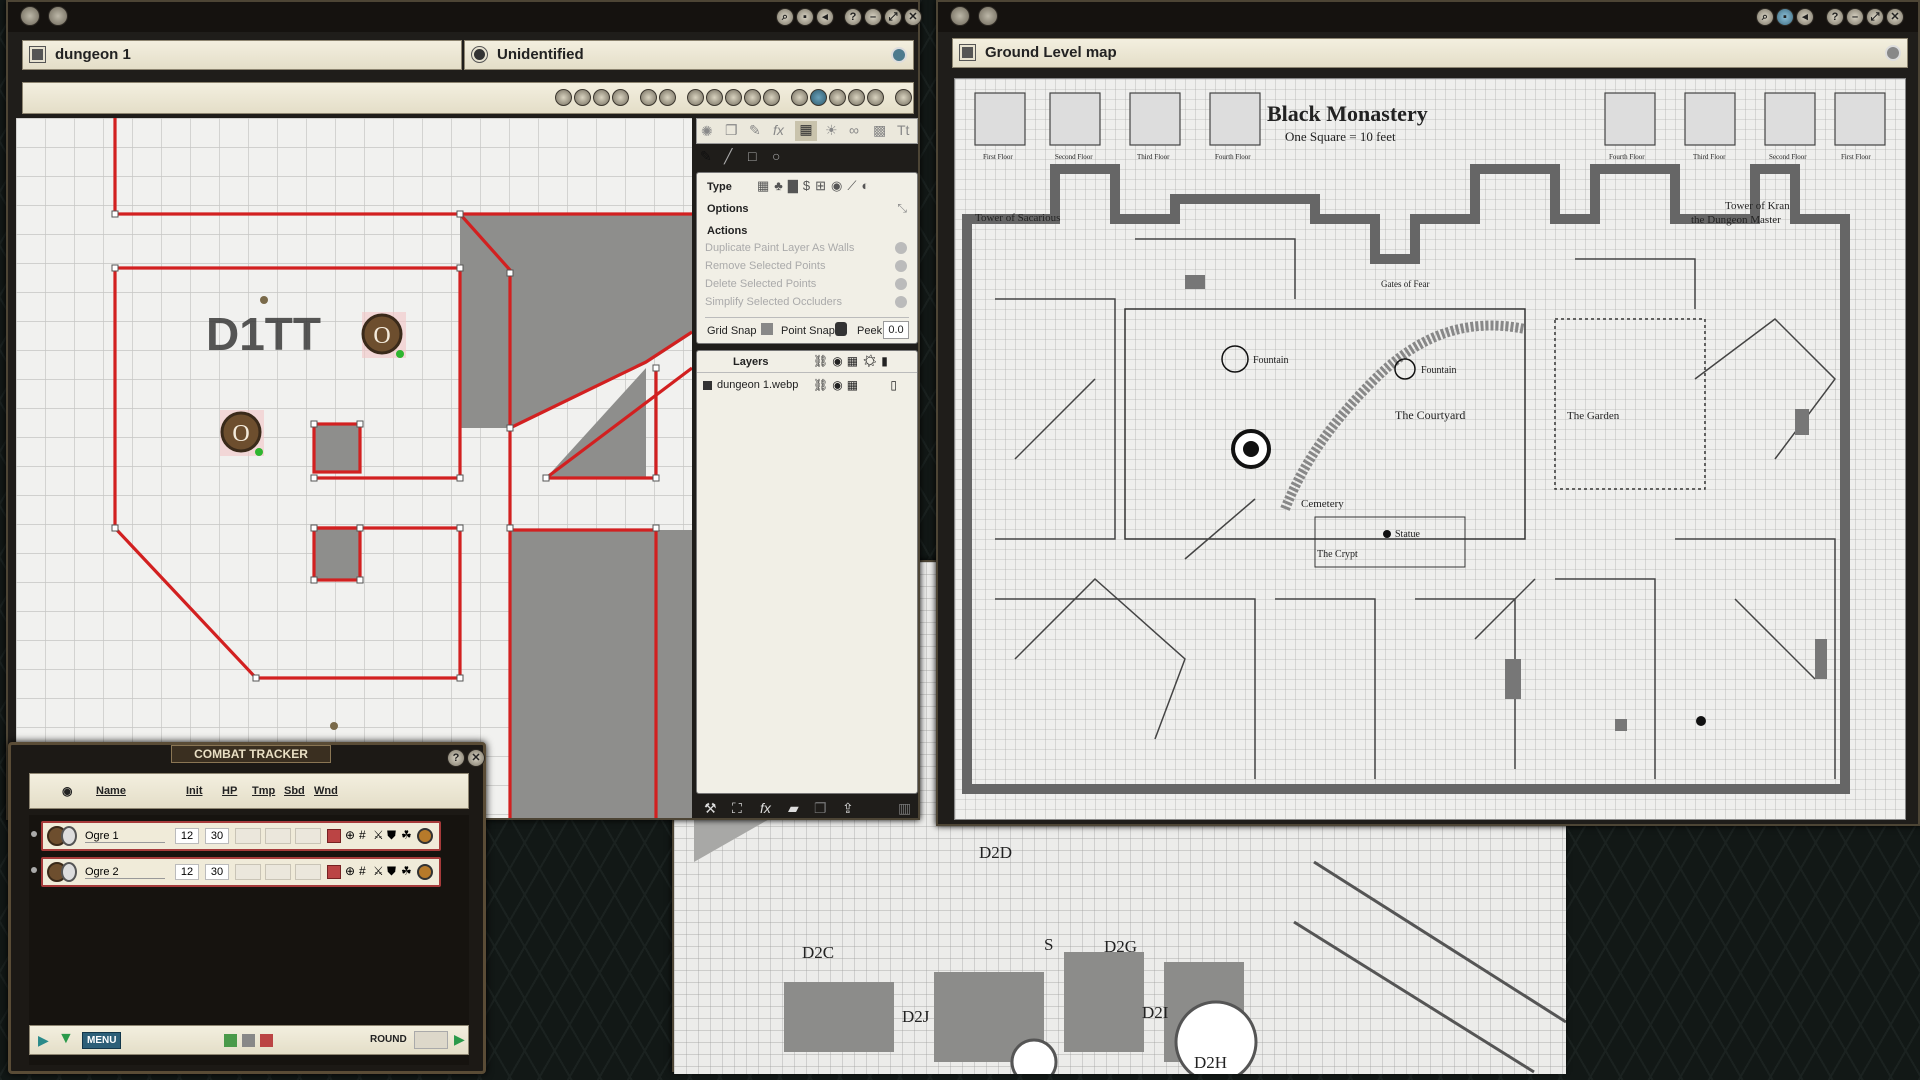 This screenshot has width=1920, height=1080. What do you see at coordinates (242, 55) in the screenshot?
I see `map-name-bar: dungeon 1` at bounding box center [242, 55].